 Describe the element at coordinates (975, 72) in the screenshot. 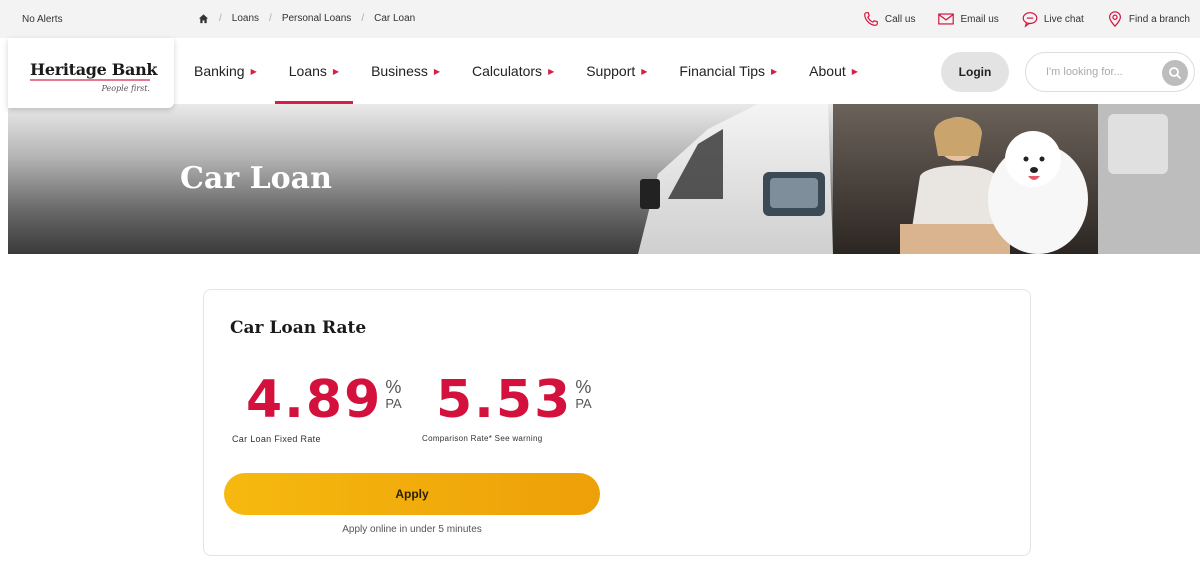

I see `login-button: Login` at that location.